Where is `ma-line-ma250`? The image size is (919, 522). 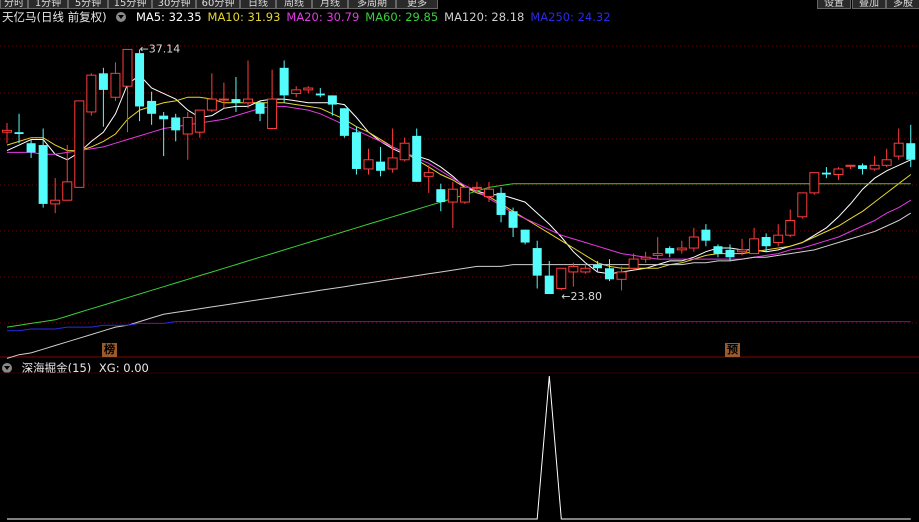 ma-line-ma250 is located at coordinates (459, 326).